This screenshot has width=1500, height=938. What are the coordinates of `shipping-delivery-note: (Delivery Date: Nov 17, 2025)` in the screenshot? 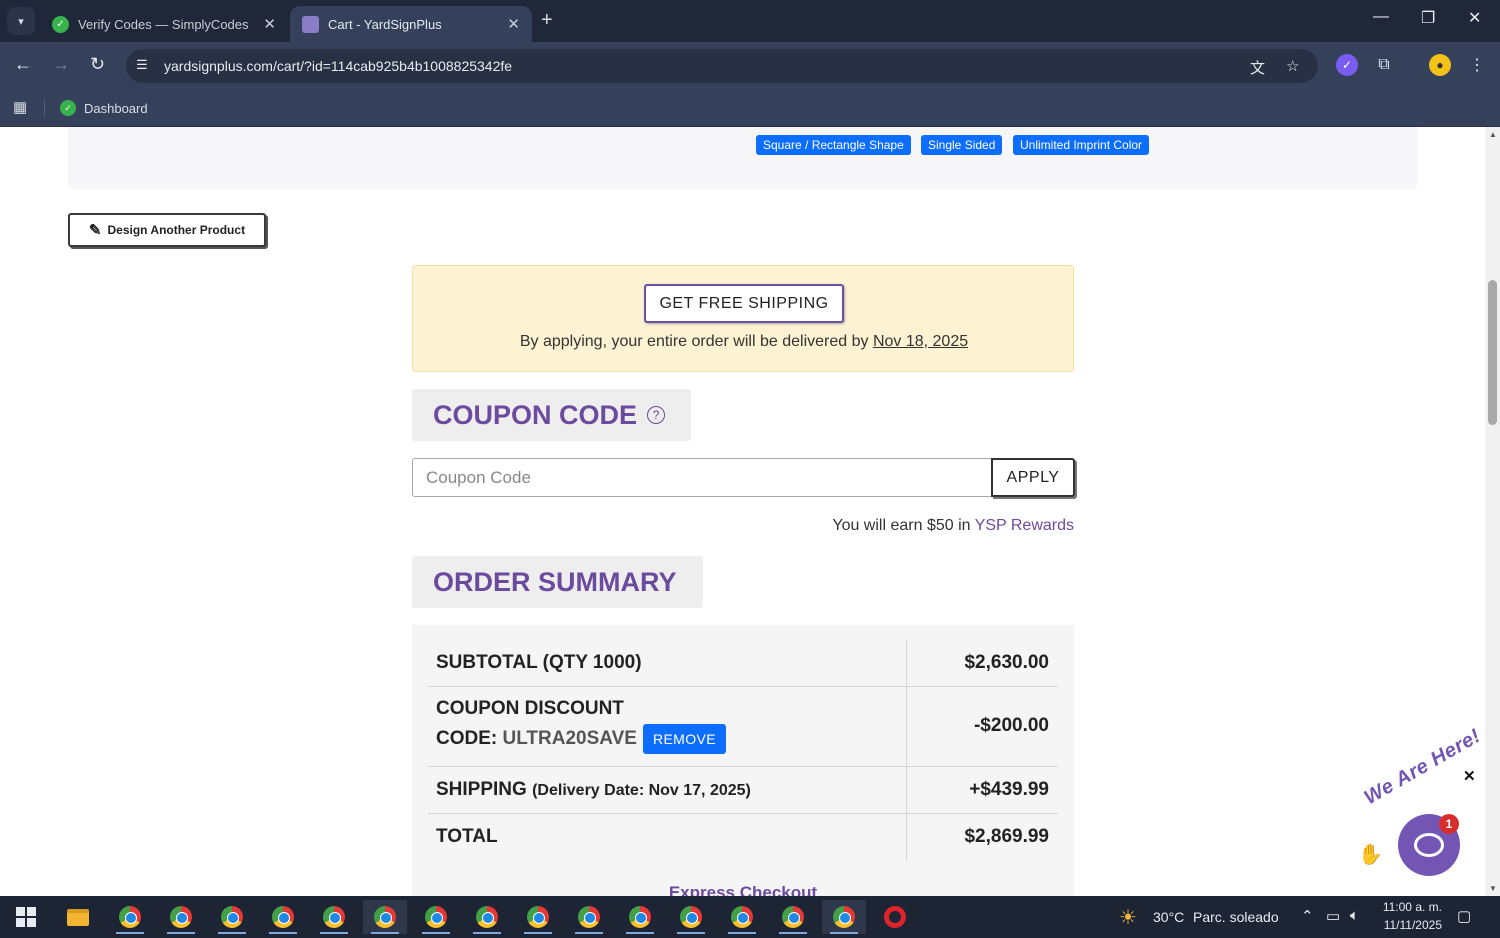 It's located at (641, 790).